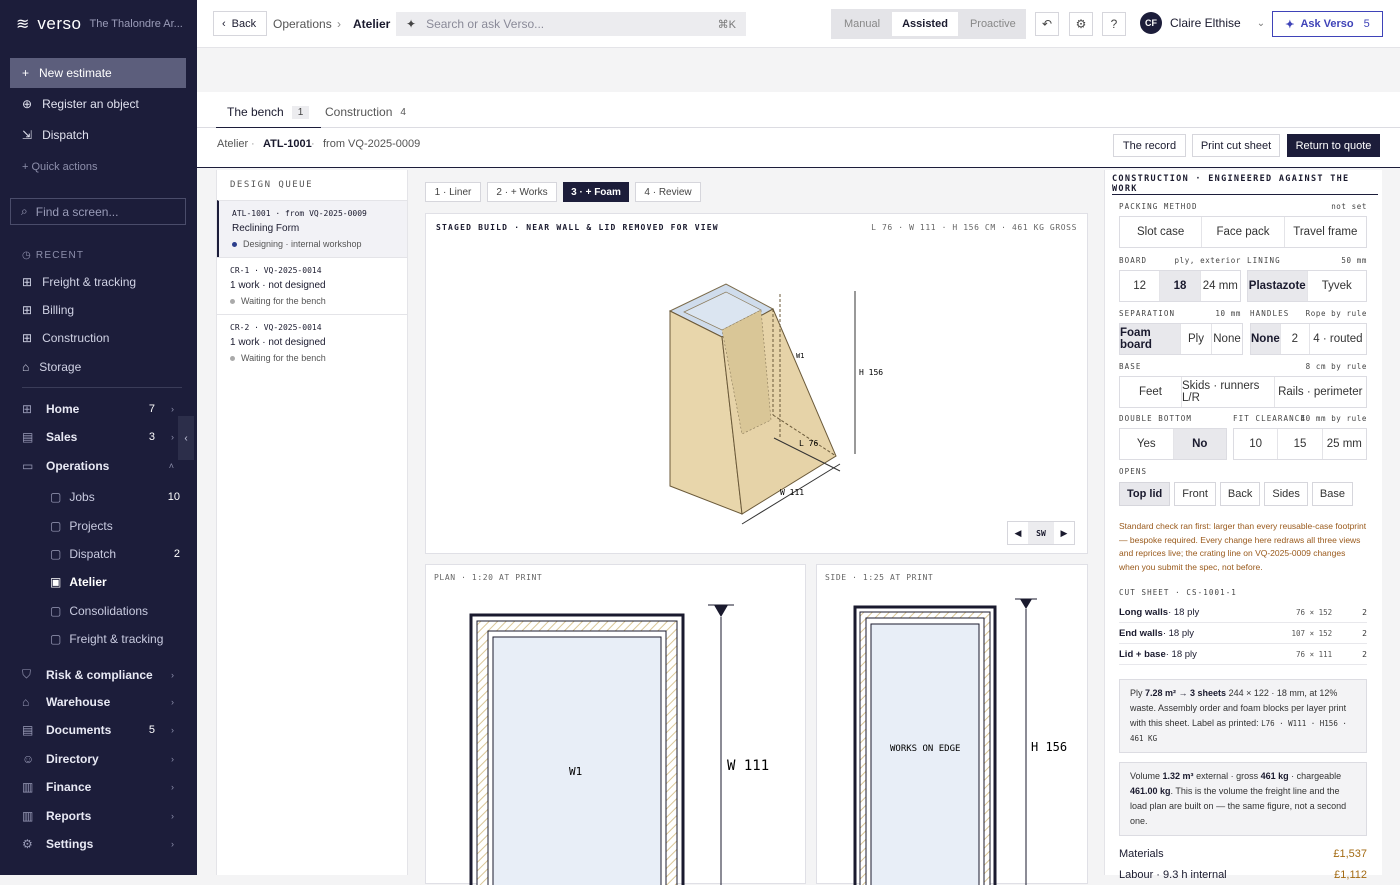 The height and width of the screenshot is (885, 1400). What do you see at coordinates (1140, 286) in the screenshot?
I see `board-12: 12` at bounding box center [1140, 286].